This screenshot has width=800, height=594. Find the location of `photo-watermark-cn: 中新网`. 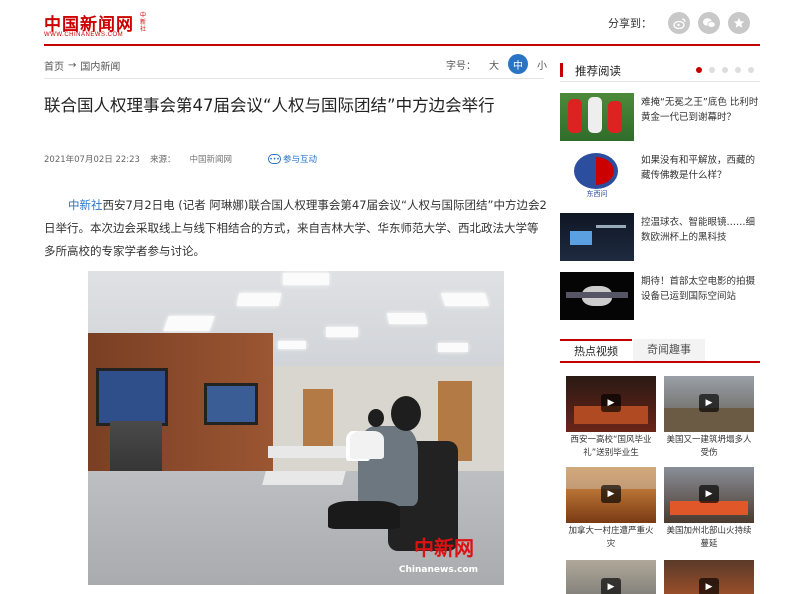

photo-watermark-cn: 中新网 is located at coordinates (444, 548).